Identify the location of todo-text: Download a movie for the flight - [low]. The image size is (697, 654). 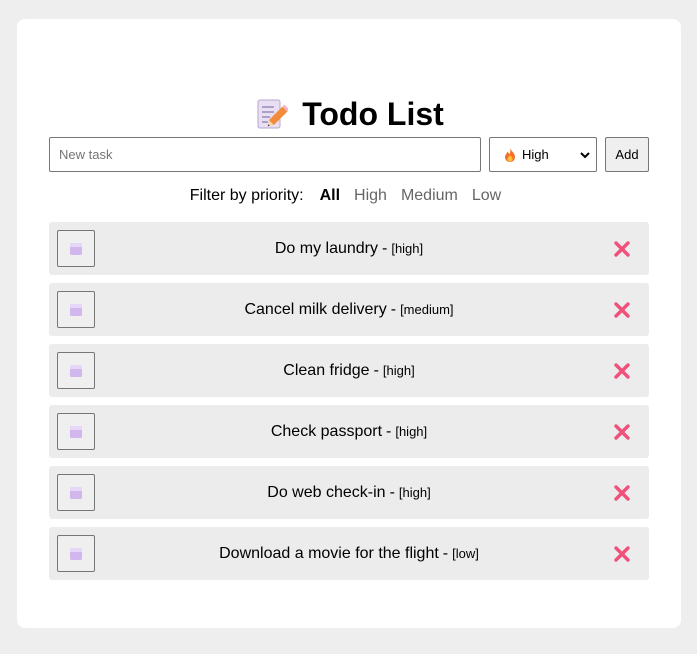
(349, 553).